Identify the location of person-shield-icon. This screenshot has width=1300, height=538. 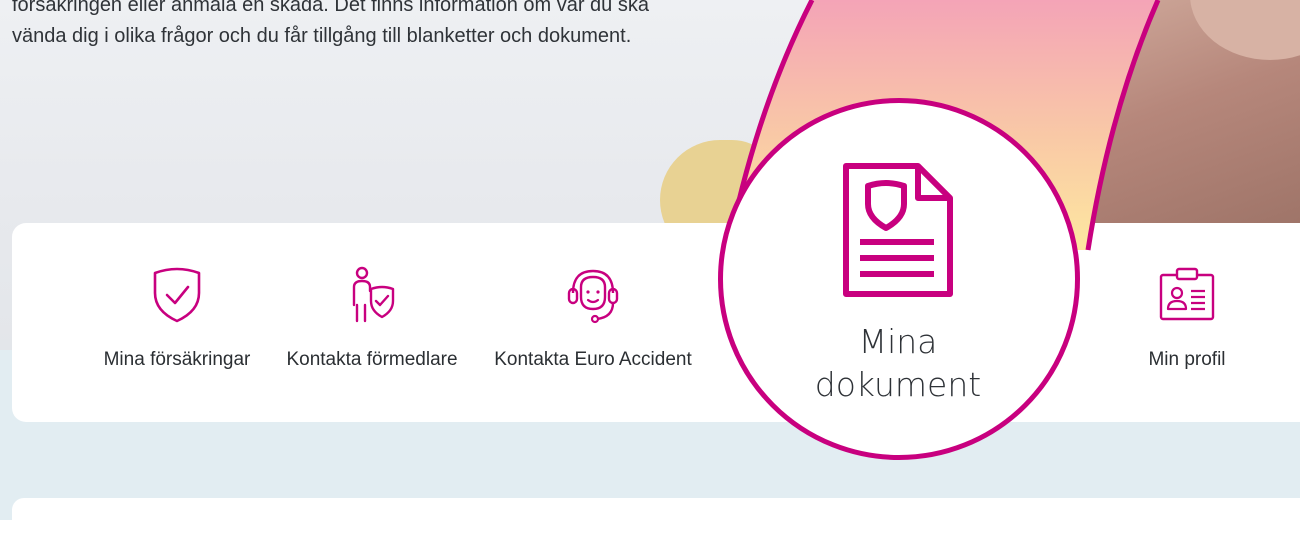
(373, 294).